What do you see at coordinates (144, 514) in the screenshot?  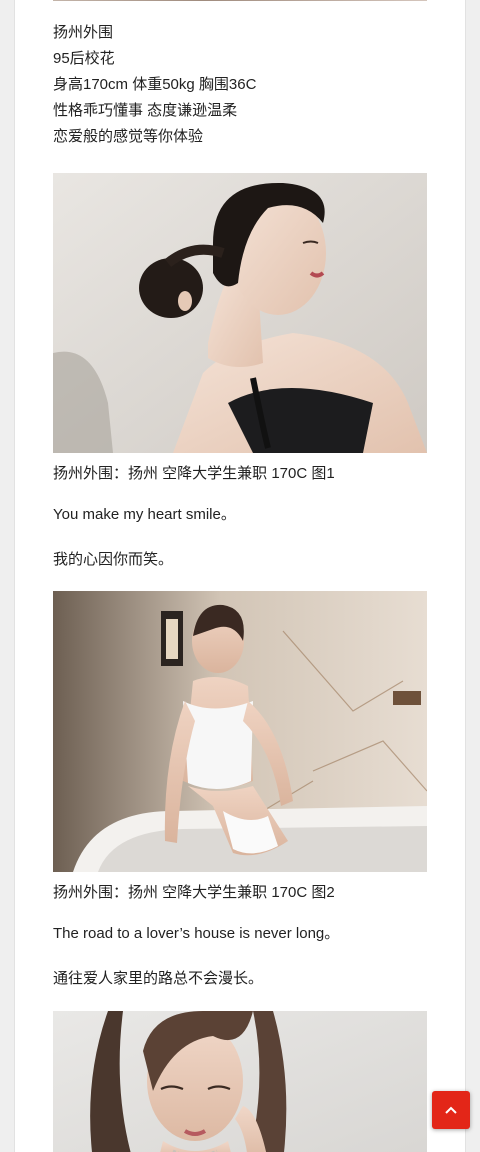 I see `english-quote-1: You make my heart smile。` at bounding box center [144, 514].